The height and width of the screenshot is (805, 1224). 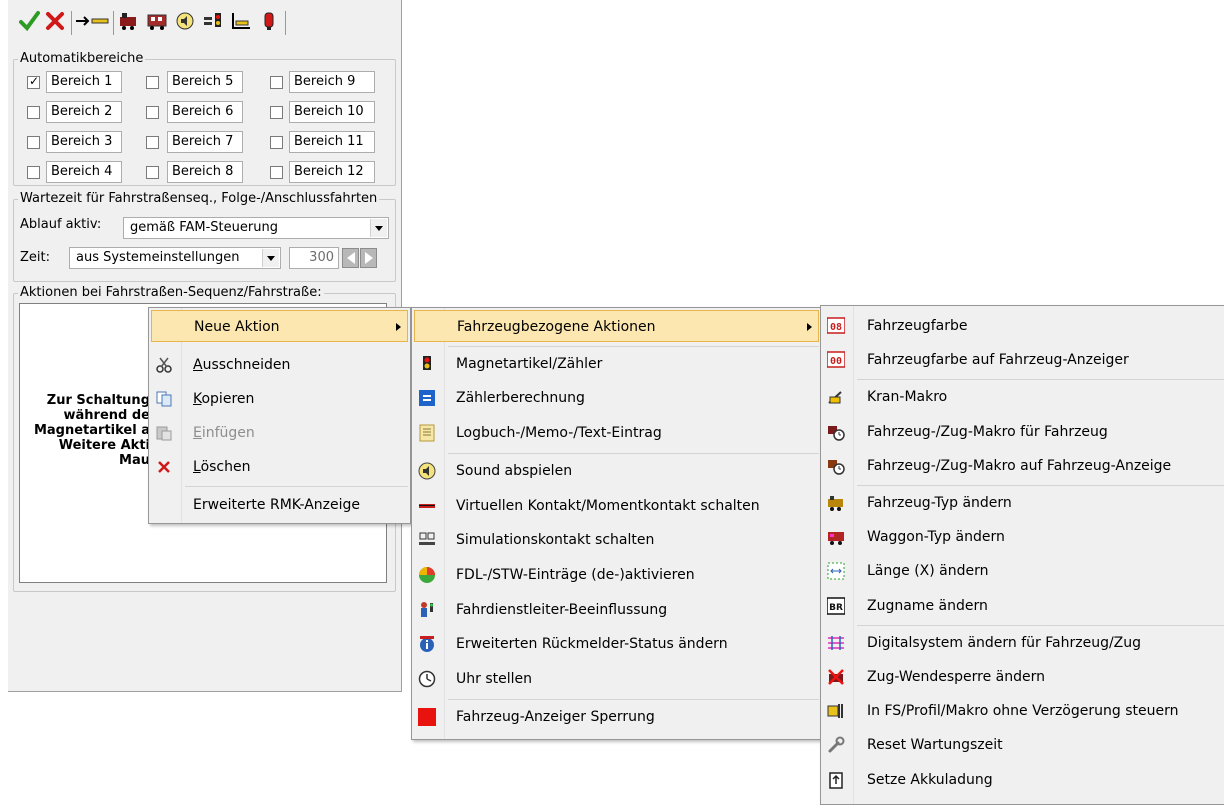 I want to click on zeit-label: Zeit:, so click(x=35, y=257).